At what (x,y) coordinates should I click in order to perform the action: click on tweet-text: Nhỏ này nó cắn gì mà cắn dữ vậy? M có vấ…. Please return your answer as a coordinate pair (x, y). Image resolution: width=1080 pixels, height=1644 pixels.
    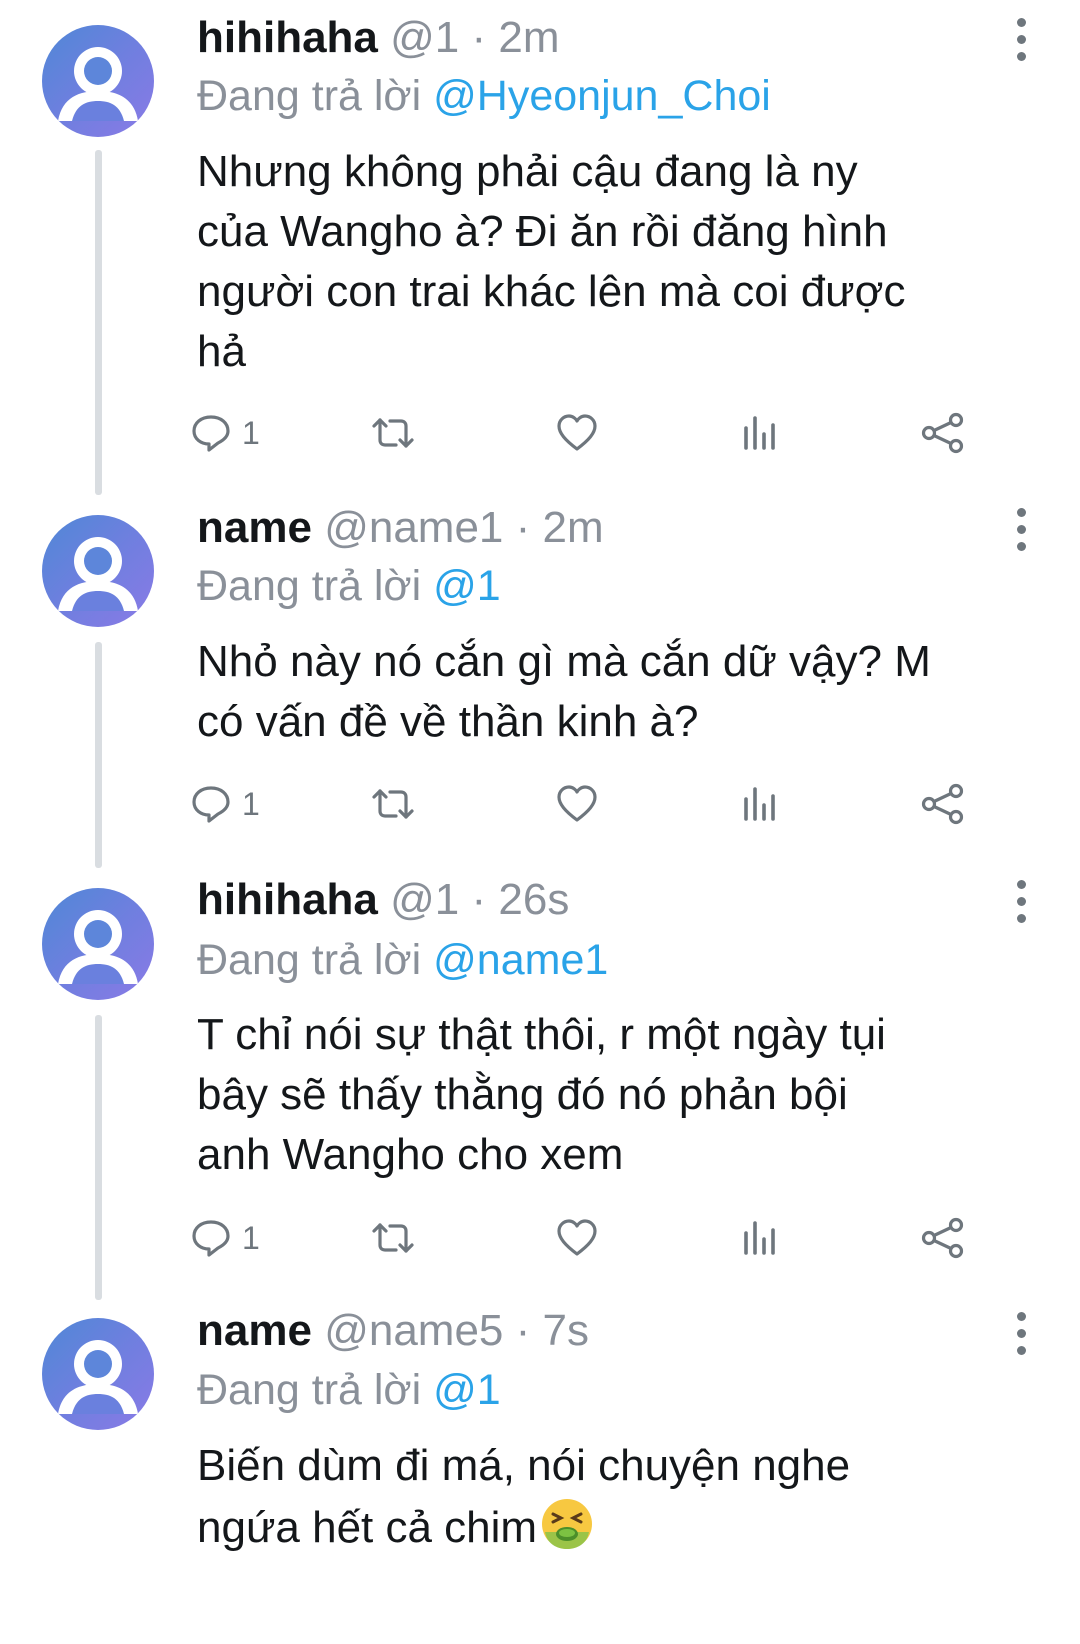
    Looking at the image, I should click on (627, 692).